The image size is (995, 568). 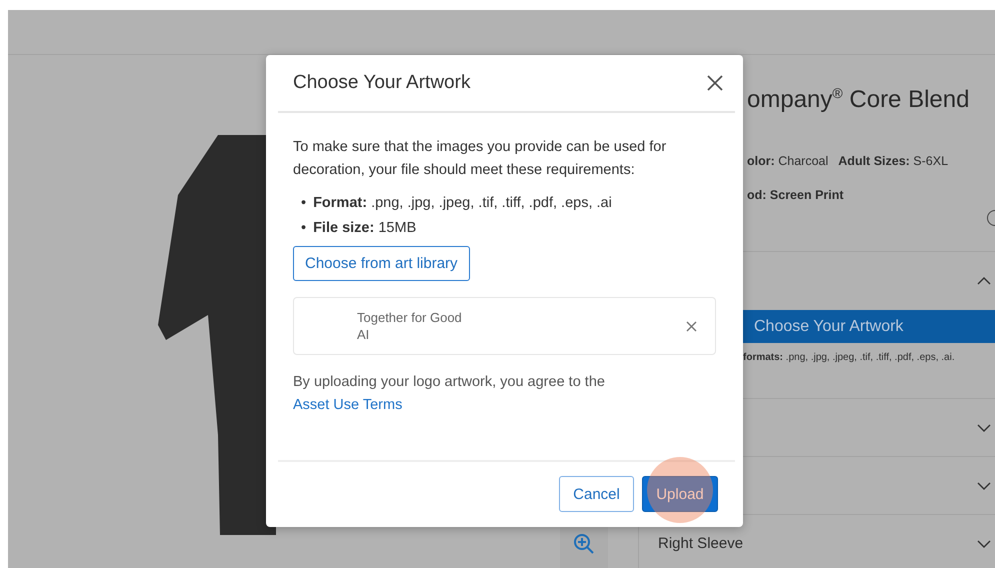 What do you see at coordinates (347, 405) in the screenshot?
I see `asset-use-terms-link: Asset Use Terms` at bounding box center [347, 405].